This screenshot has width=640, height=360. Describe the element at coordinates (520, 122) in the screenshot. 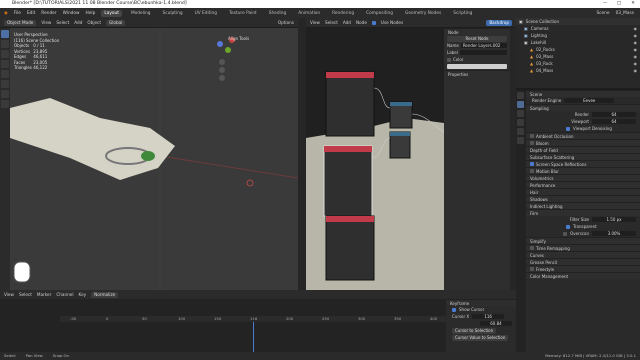

I see `view-layer-tab-icon` at that location.